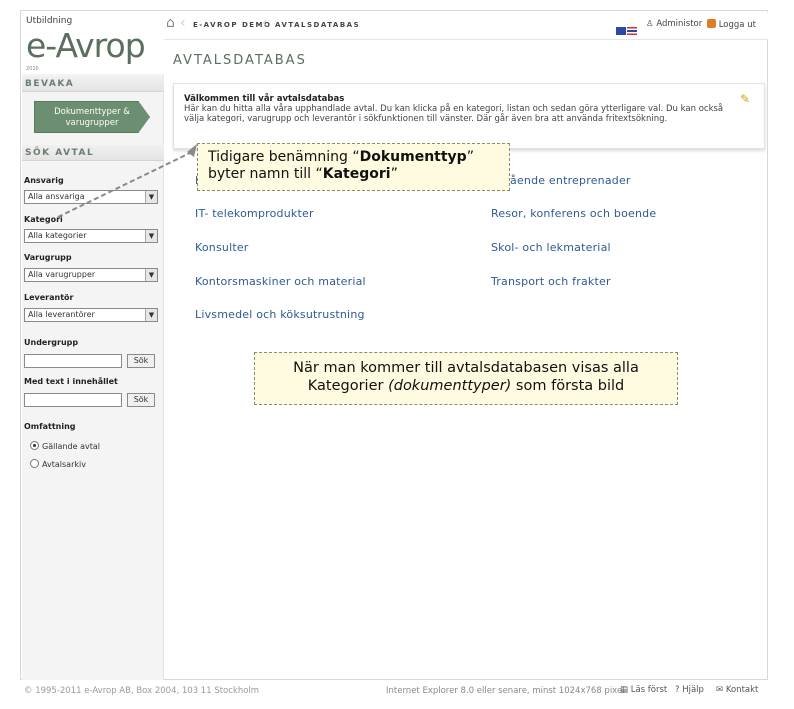 The image size is (794, 709). I want to click on callout-arrow, so click(127, 181).